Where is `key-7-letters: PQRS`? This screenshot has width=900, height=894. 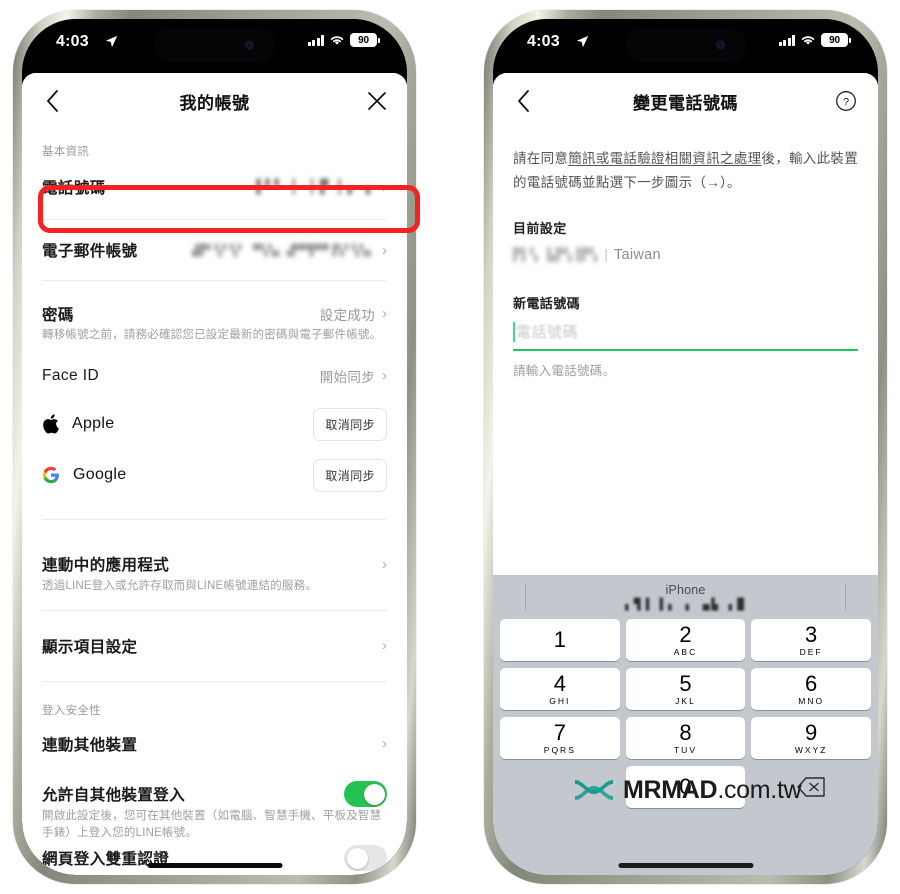 key-7-letters: PQRS is located at coordinates (559, 749).